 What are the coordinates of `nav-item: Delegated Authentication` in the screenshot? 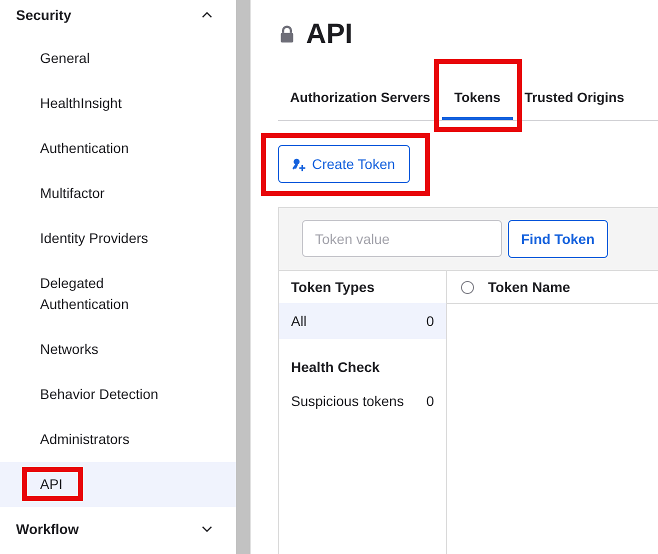 It's located at (118, 294).